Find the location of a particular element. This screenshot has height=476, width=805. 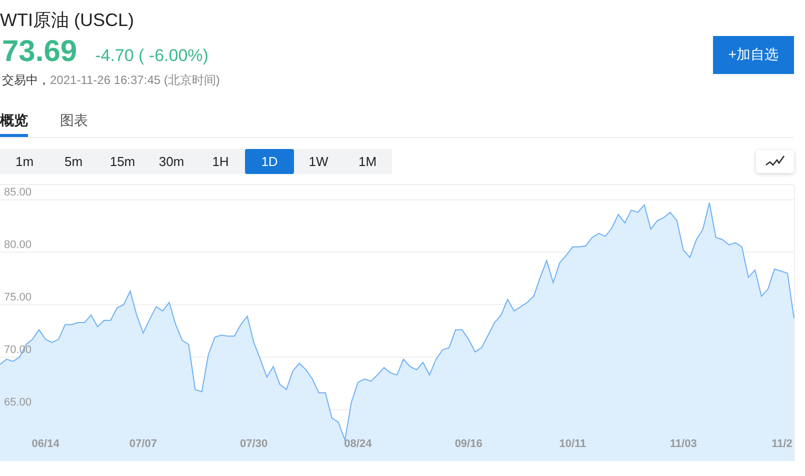

period-button: 5m is located at coordinates (73, 161).